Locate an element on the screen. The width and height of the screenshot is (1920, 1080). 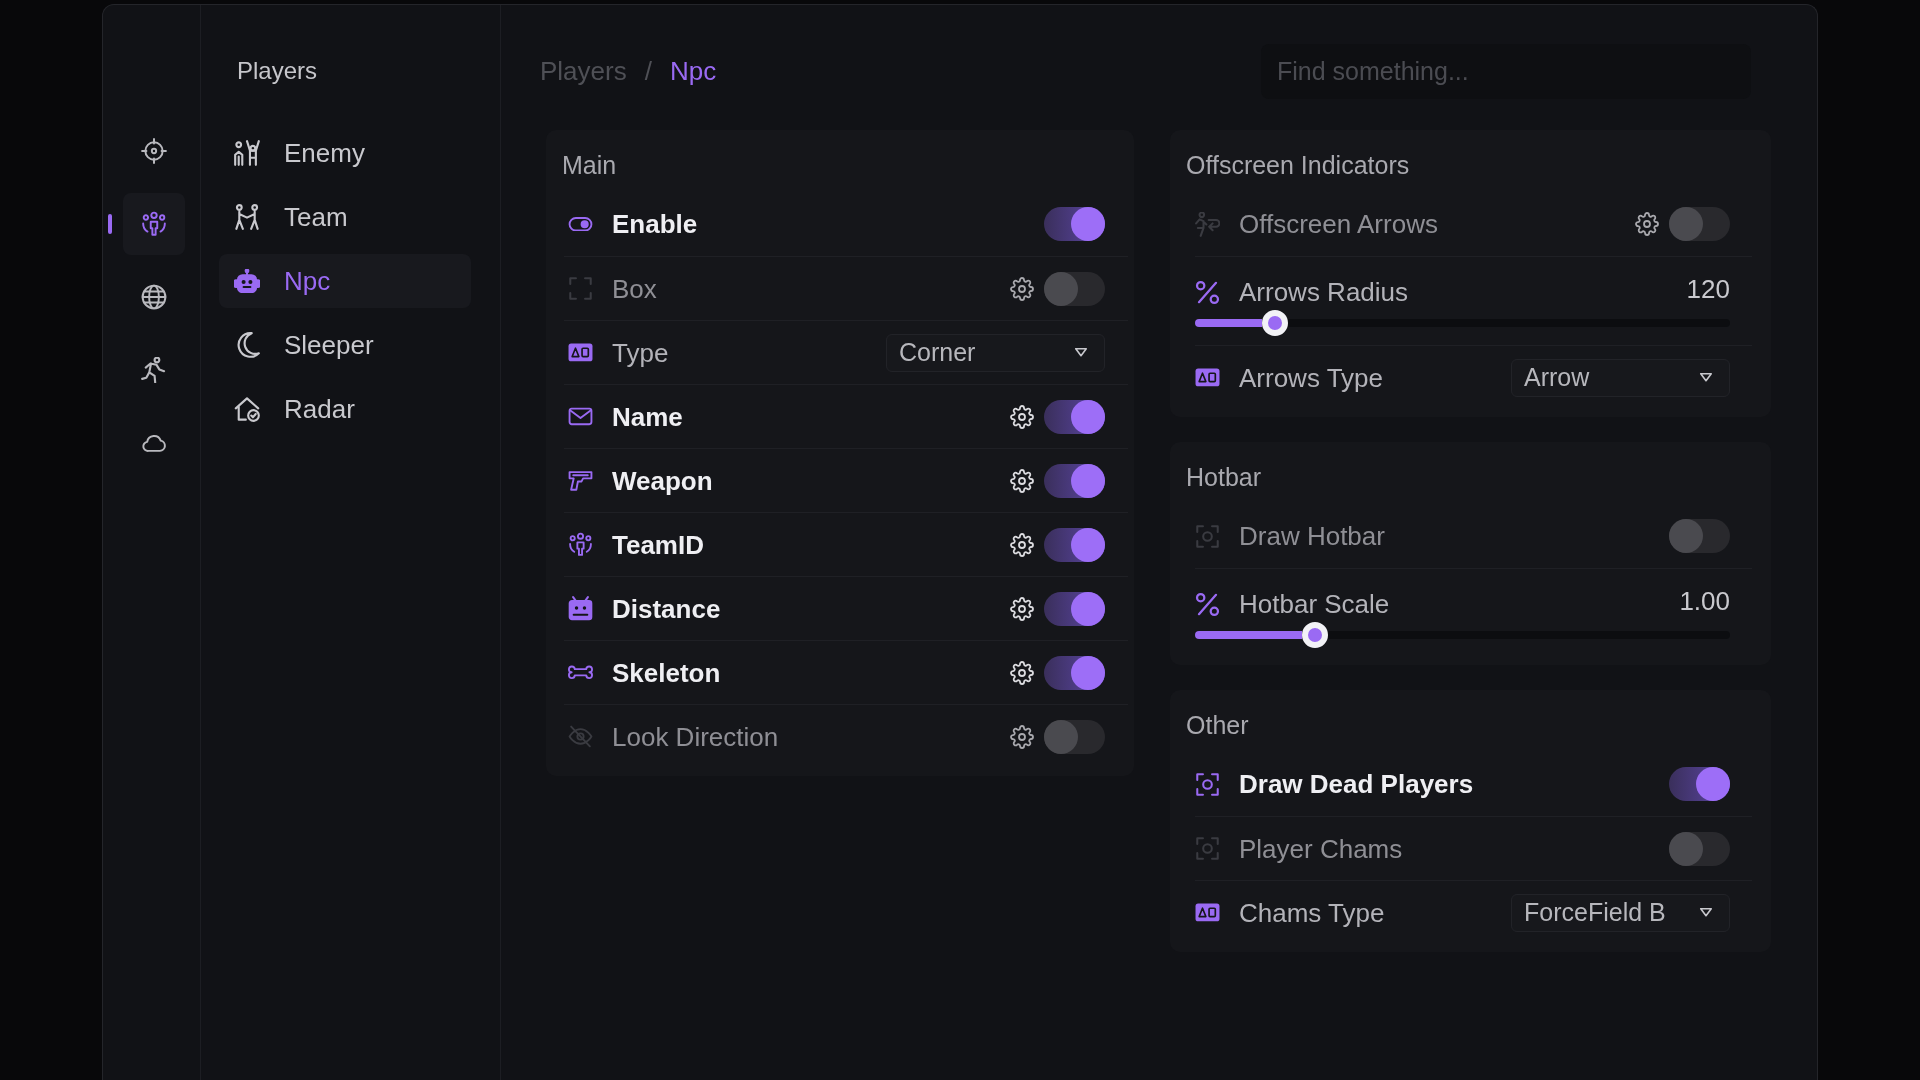
envelope-icon is located at coordinates (580, 416).